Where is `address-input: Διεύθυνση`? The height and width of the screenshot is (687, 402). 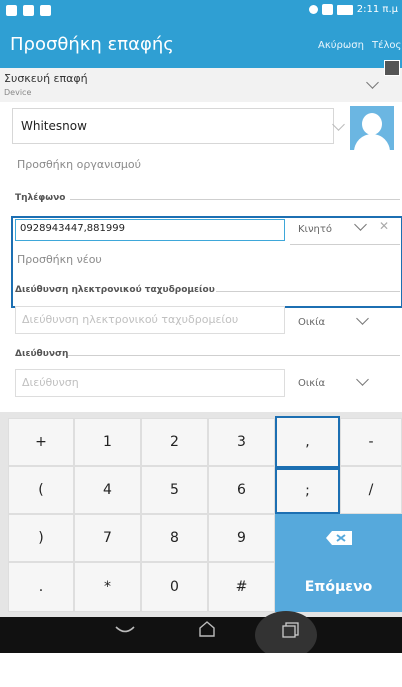
address-input: Διεύθυνση is located at coordinates (150, 383).